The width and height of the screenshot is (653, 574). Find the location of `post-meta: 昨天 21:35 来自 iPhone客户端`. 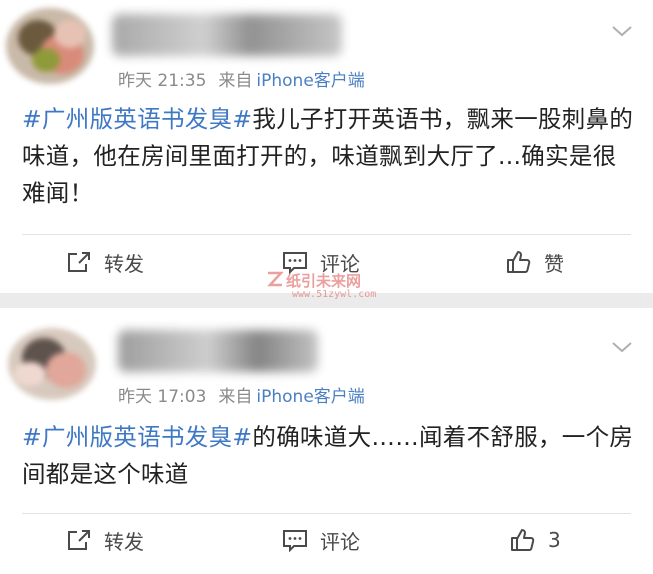

post-meta: 昨天 21:35 来自 iPhone客户端 is located at coordinates (241, 78).